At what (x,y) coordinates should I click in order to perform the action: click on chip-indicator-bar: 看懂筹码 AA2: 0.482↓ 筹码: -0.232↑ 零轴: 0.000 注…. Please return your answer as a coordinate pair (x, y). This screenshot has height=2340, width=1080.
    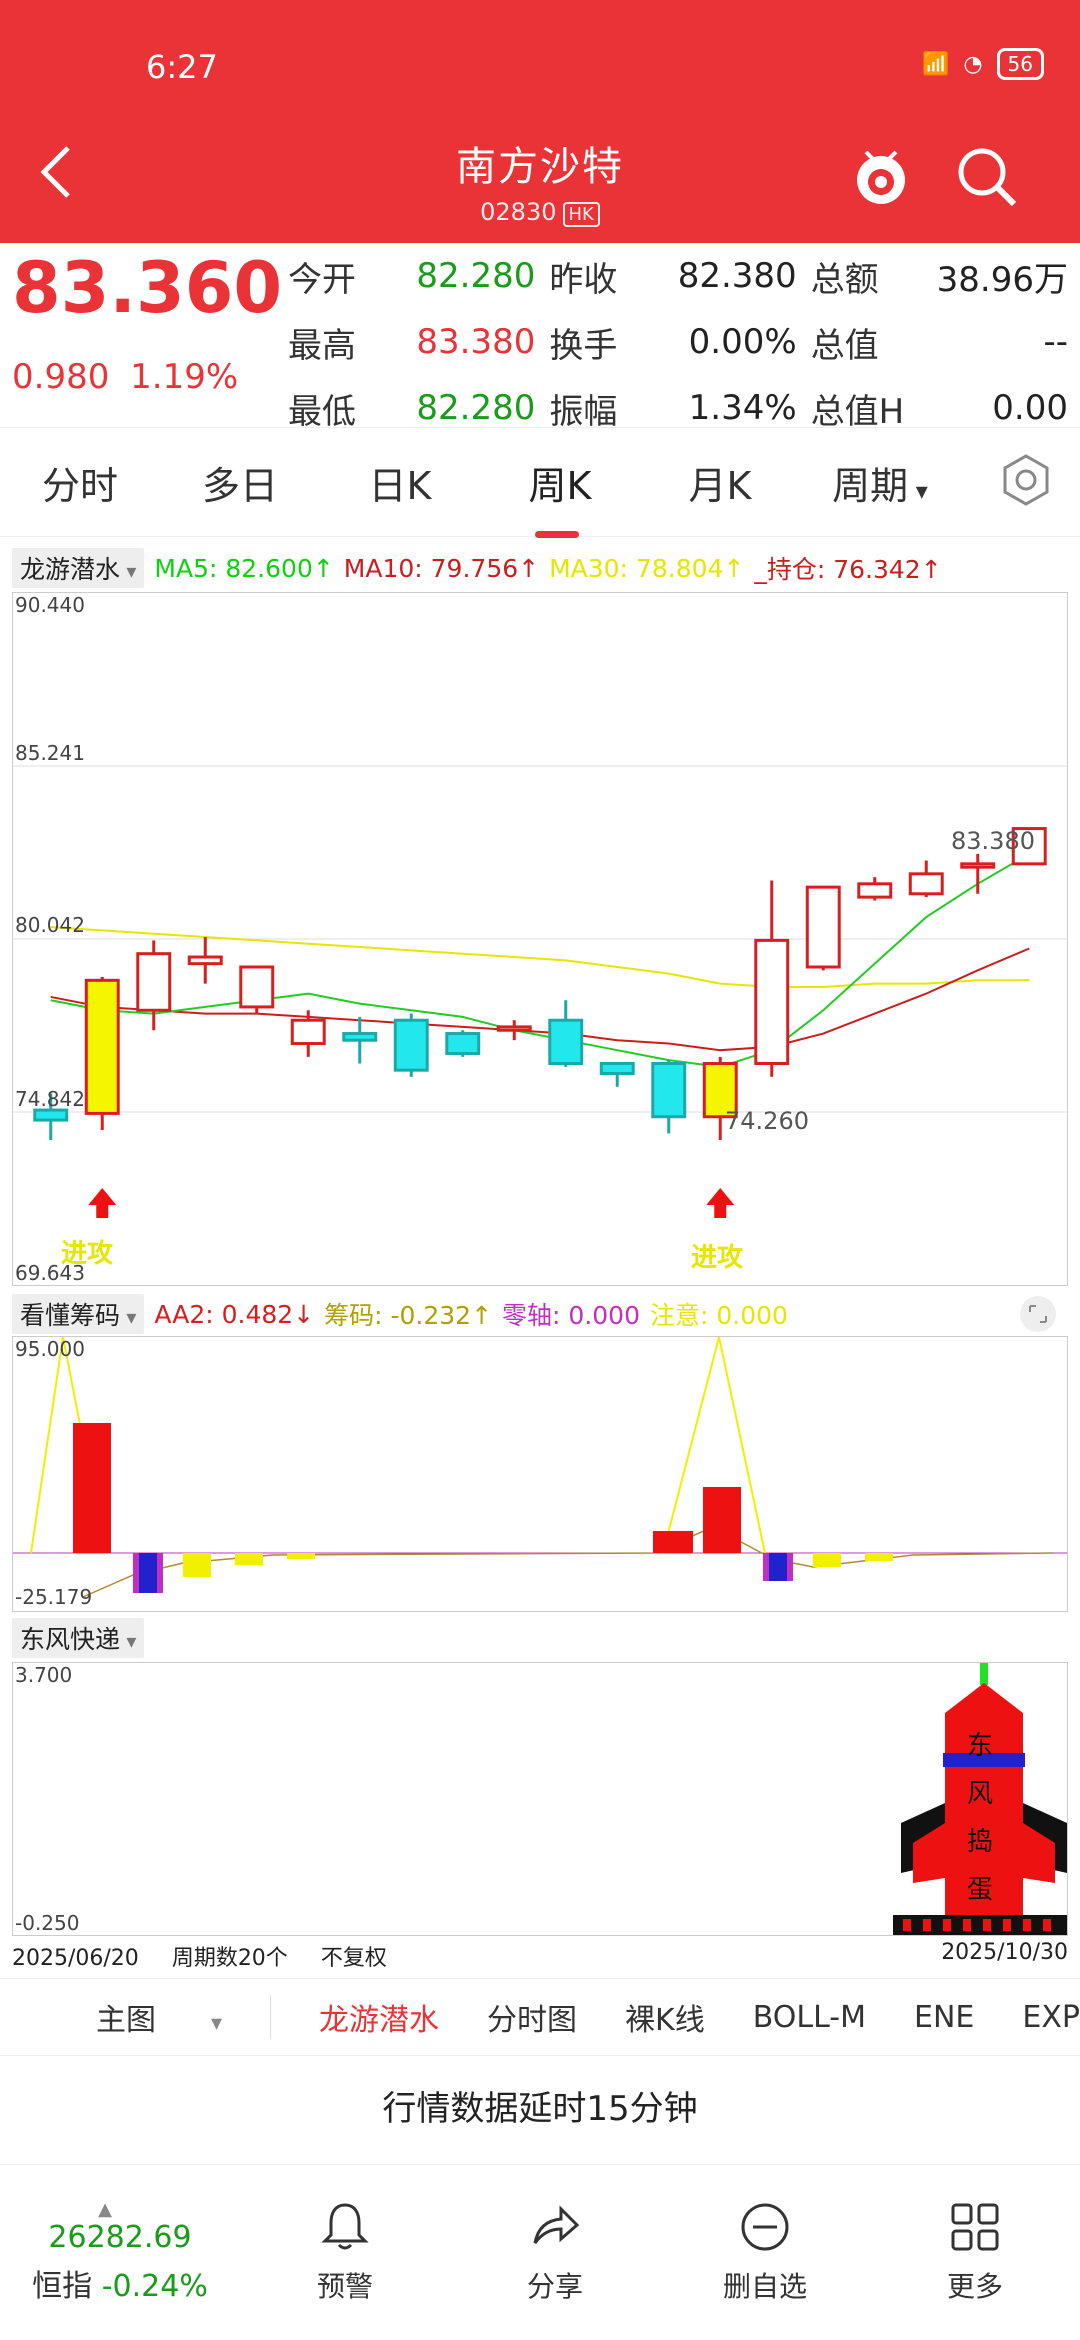
    Looking at the image, I should click on (400, 1314).